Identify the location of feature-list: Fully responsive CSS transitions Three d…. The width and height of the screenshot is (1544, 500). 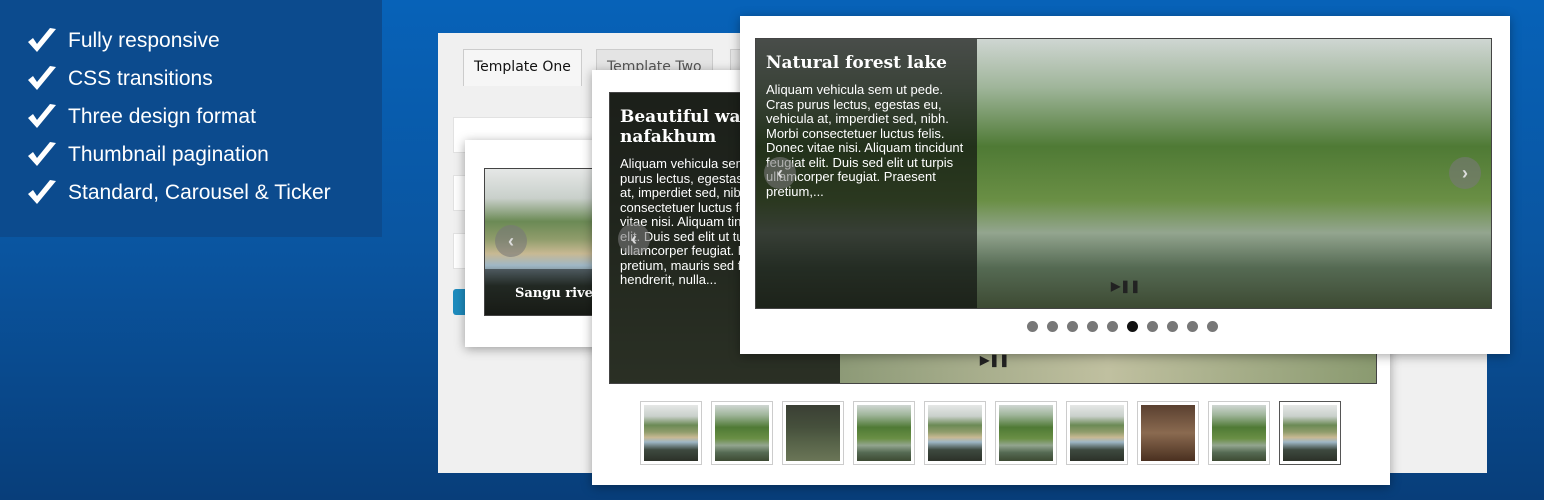
(191, 118).